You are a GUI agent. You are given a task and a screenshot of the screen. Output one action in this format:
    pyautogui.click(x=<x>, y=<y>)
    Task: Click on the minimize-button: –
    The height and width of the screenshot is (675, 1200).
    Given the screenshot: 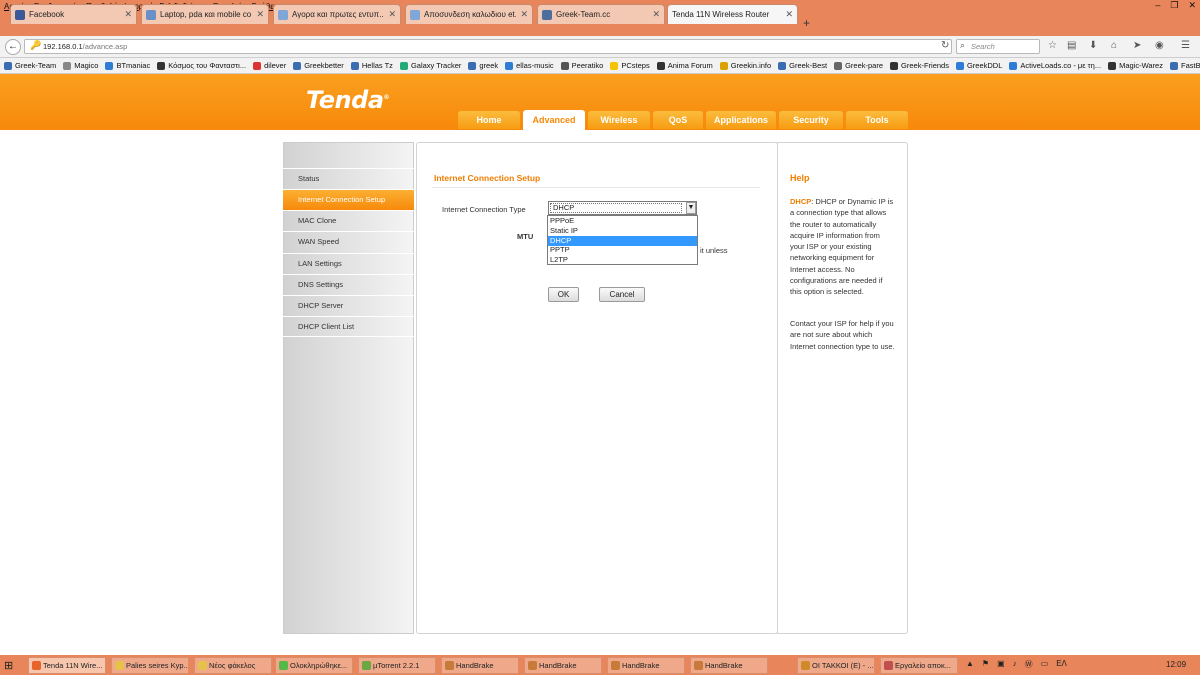 What is the action you would take?
    pyautogui.click(x=1157, y=5)
    